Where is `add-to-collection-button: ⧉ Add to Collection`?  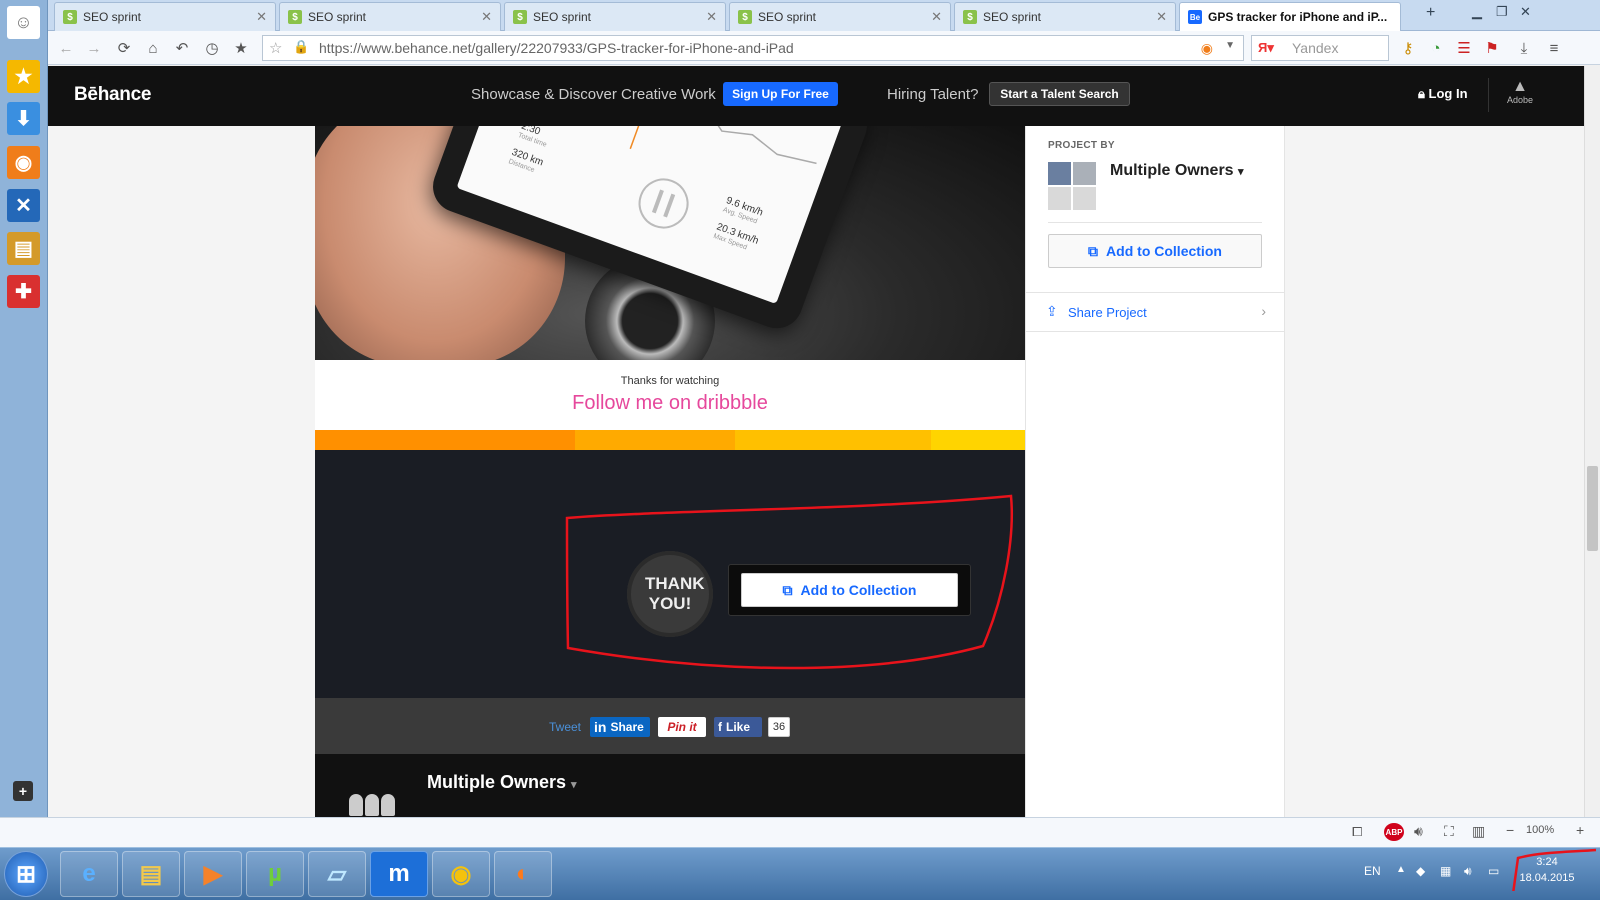 add-to-collection-button: ⧉ Add to Collection is located at coordinates (849, 590).